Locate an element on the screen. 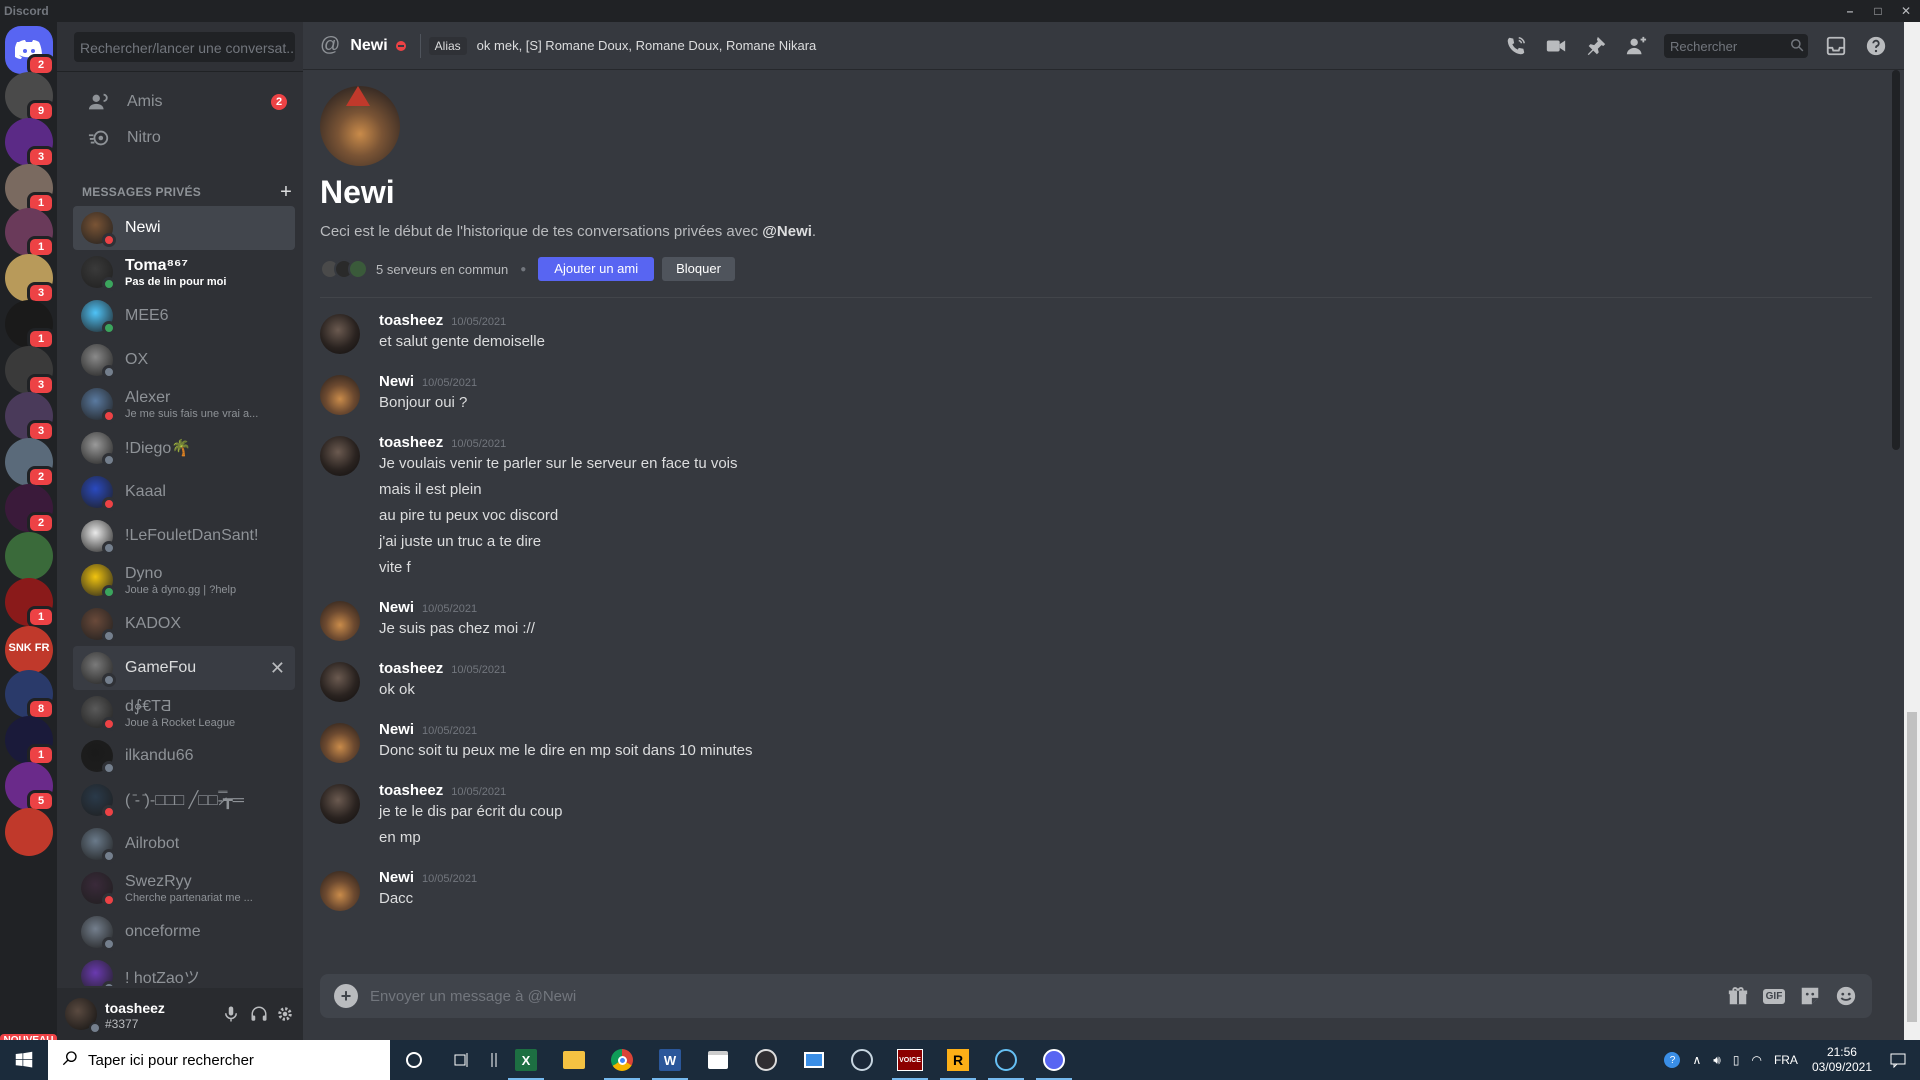 This screenshot has height=1080, width=1920. maximize-button: □ is located at coordinates (1878, 11).